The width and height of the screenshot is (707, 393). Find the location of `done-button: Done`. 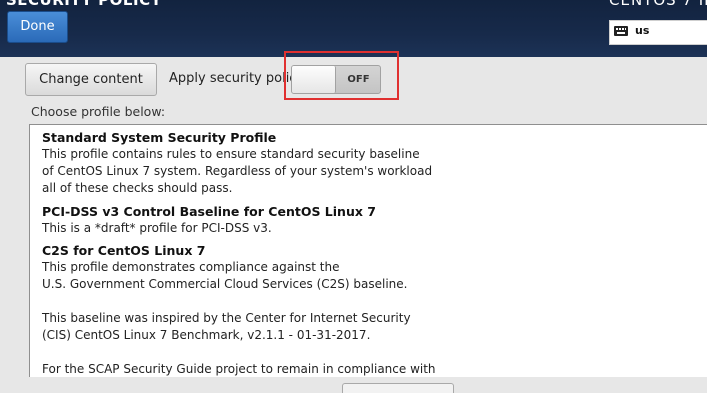

done-button: Done is located at coordinates (37, 27).